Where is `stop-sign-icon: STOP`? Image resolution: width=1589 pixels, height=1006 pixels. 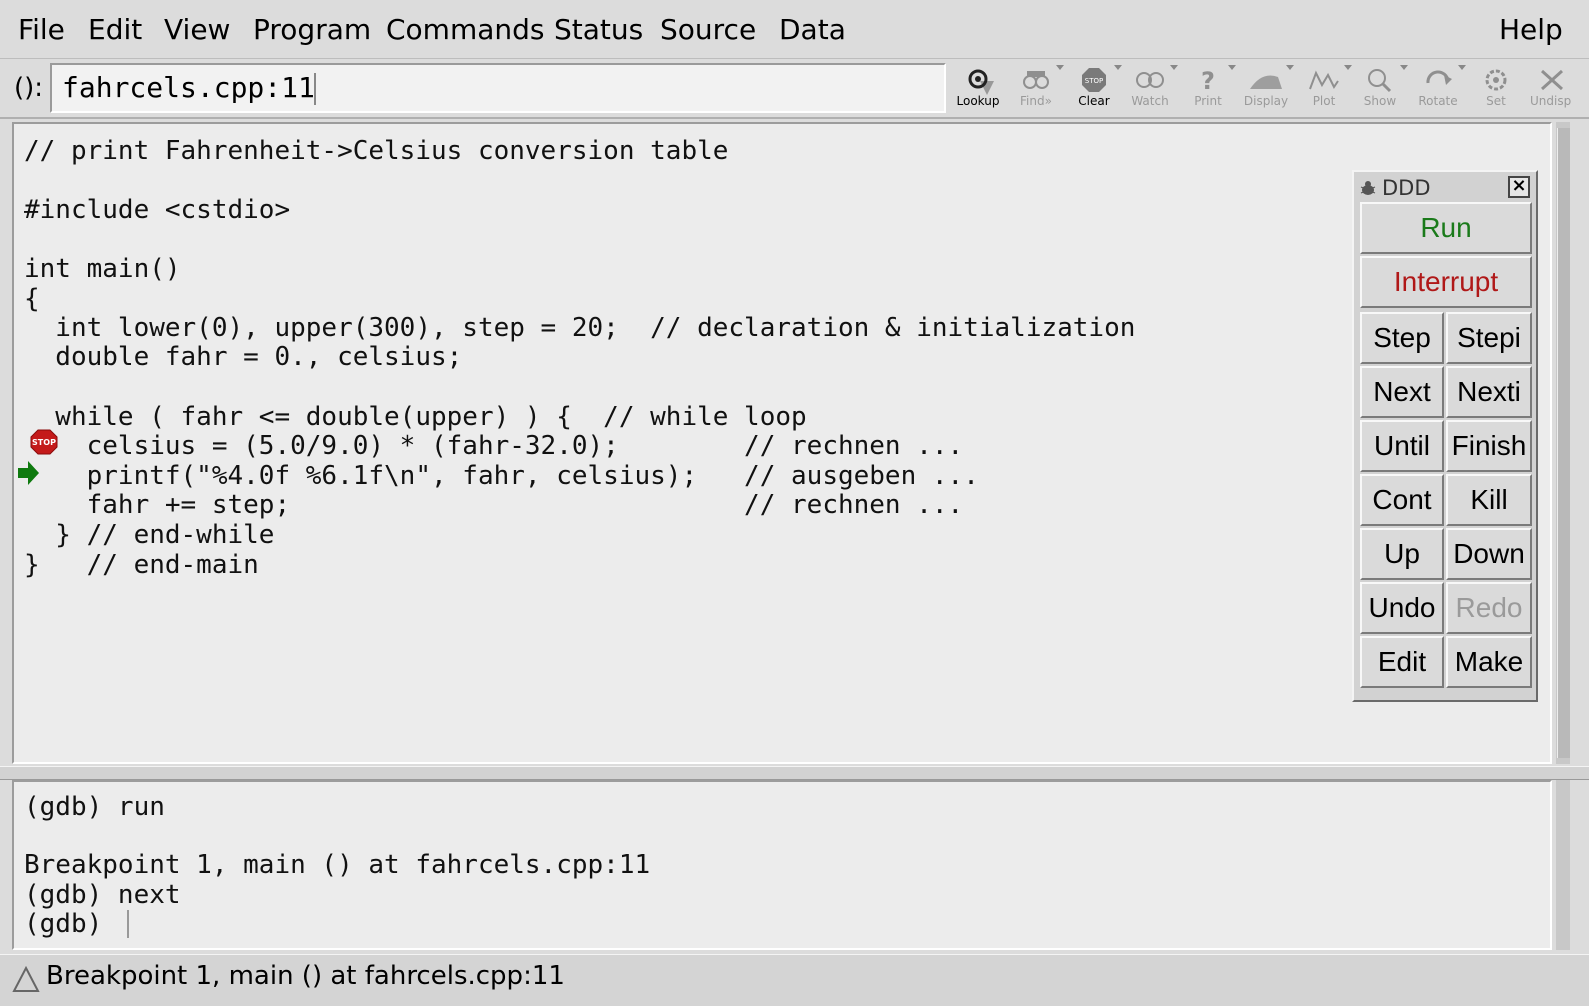 stop-sign-icon: STOP is located at coordinates (1094, 80).